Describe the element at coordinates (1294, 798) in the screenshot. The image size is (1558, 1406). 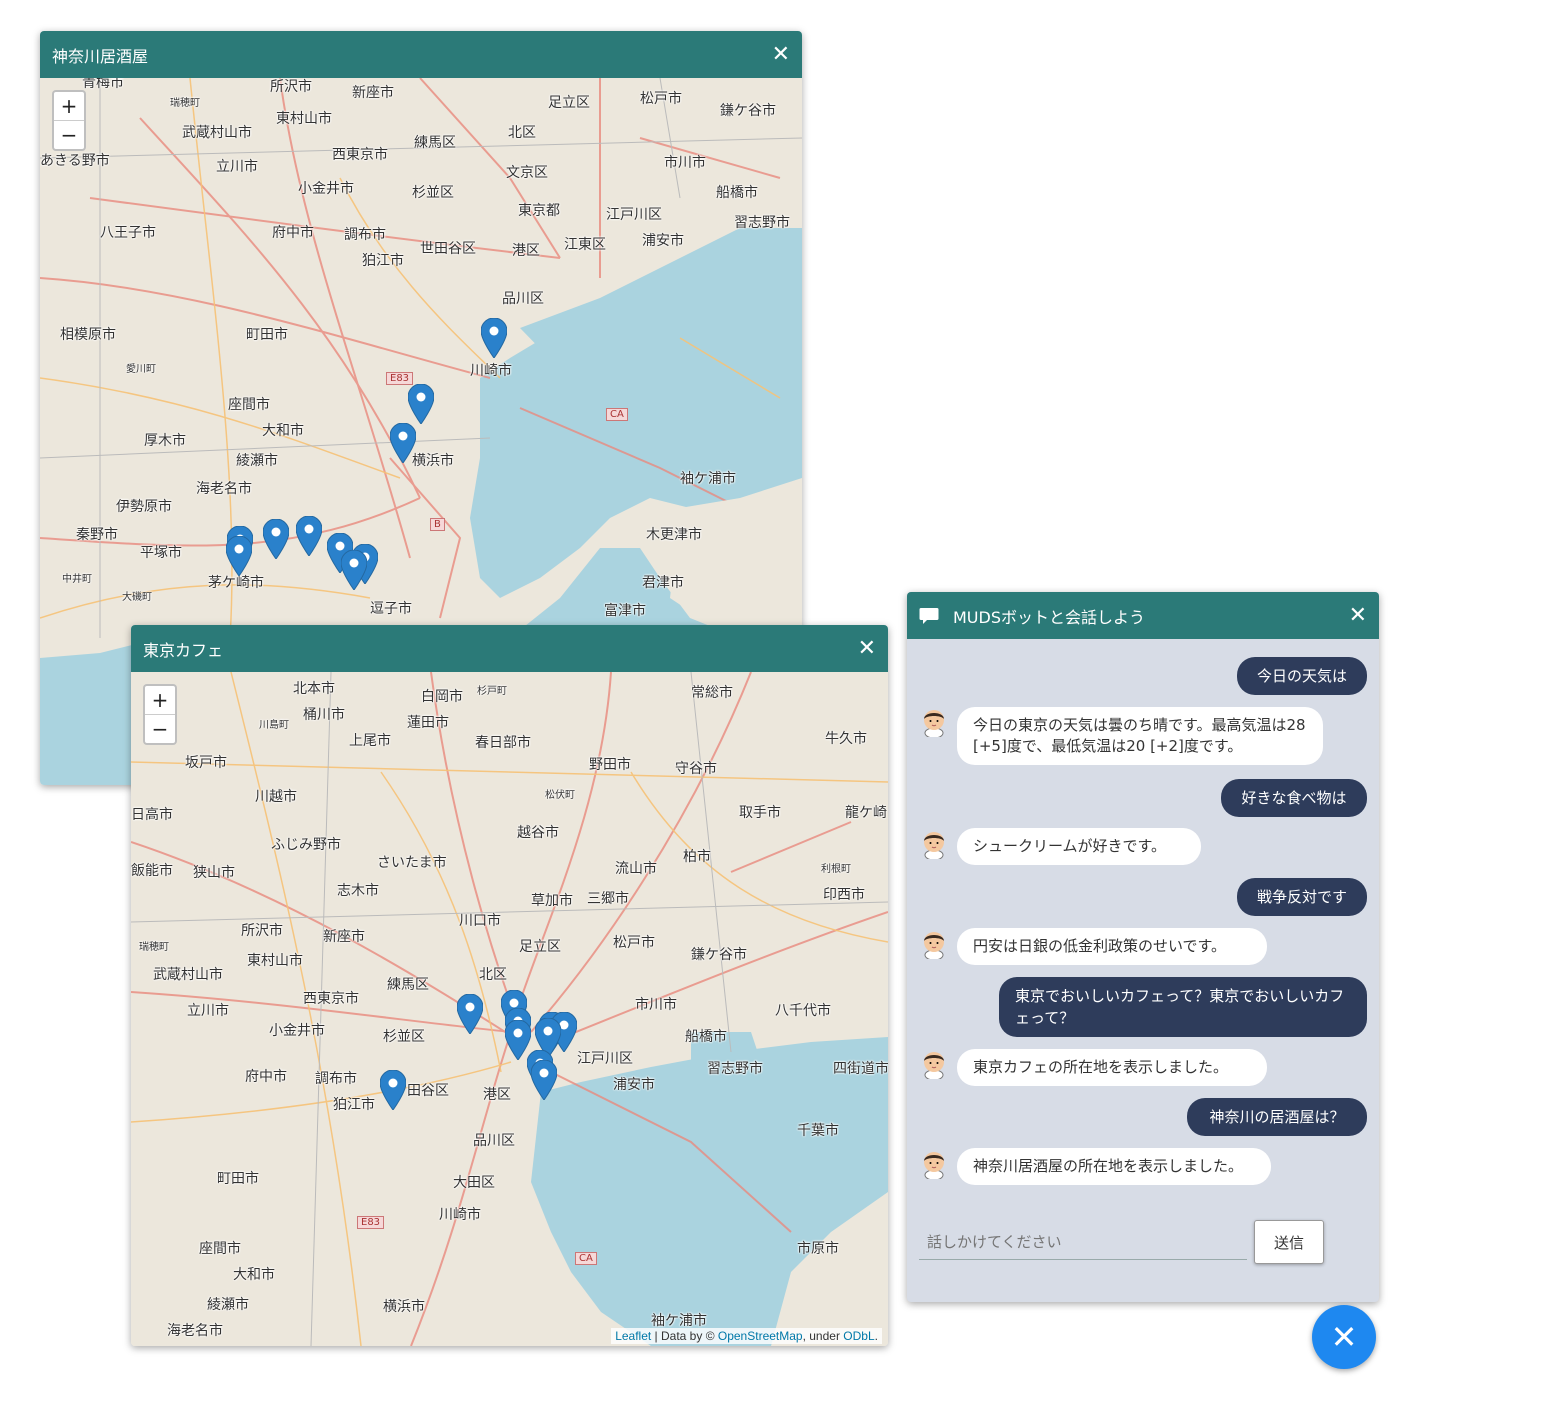
I see `user-message: 好きな食べ物は` at that location.